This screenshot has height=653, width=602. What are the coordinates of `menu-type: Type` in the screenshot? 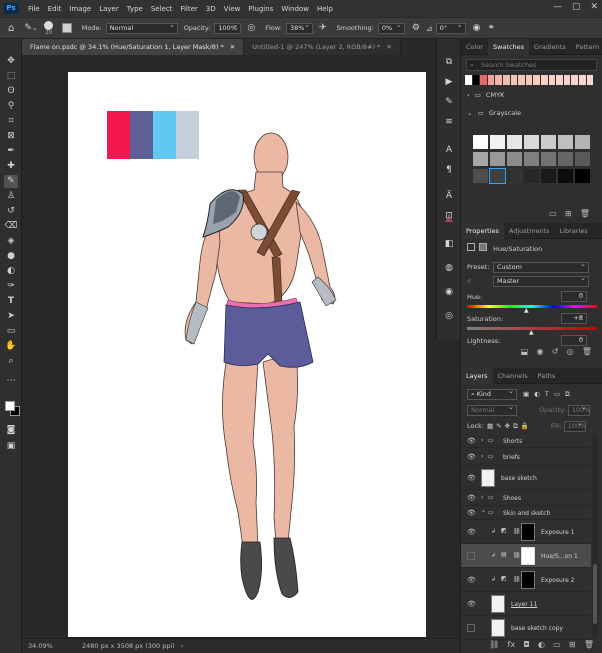 It's located at (135, 9).